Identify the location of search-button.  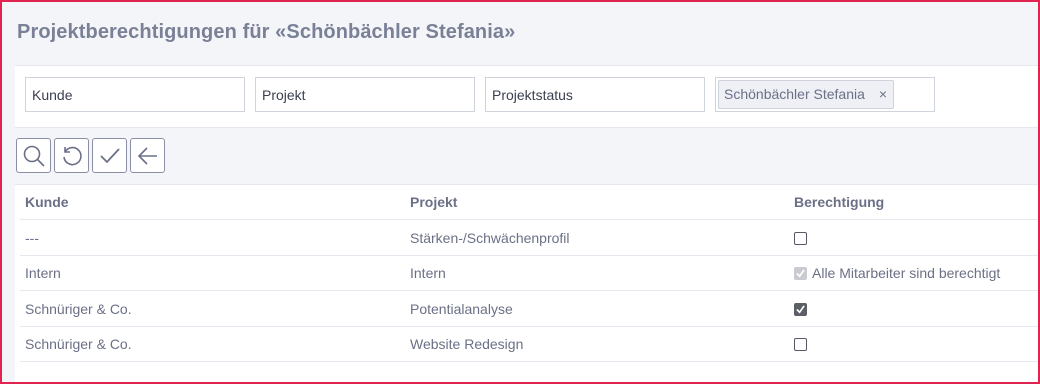
(33, 155).